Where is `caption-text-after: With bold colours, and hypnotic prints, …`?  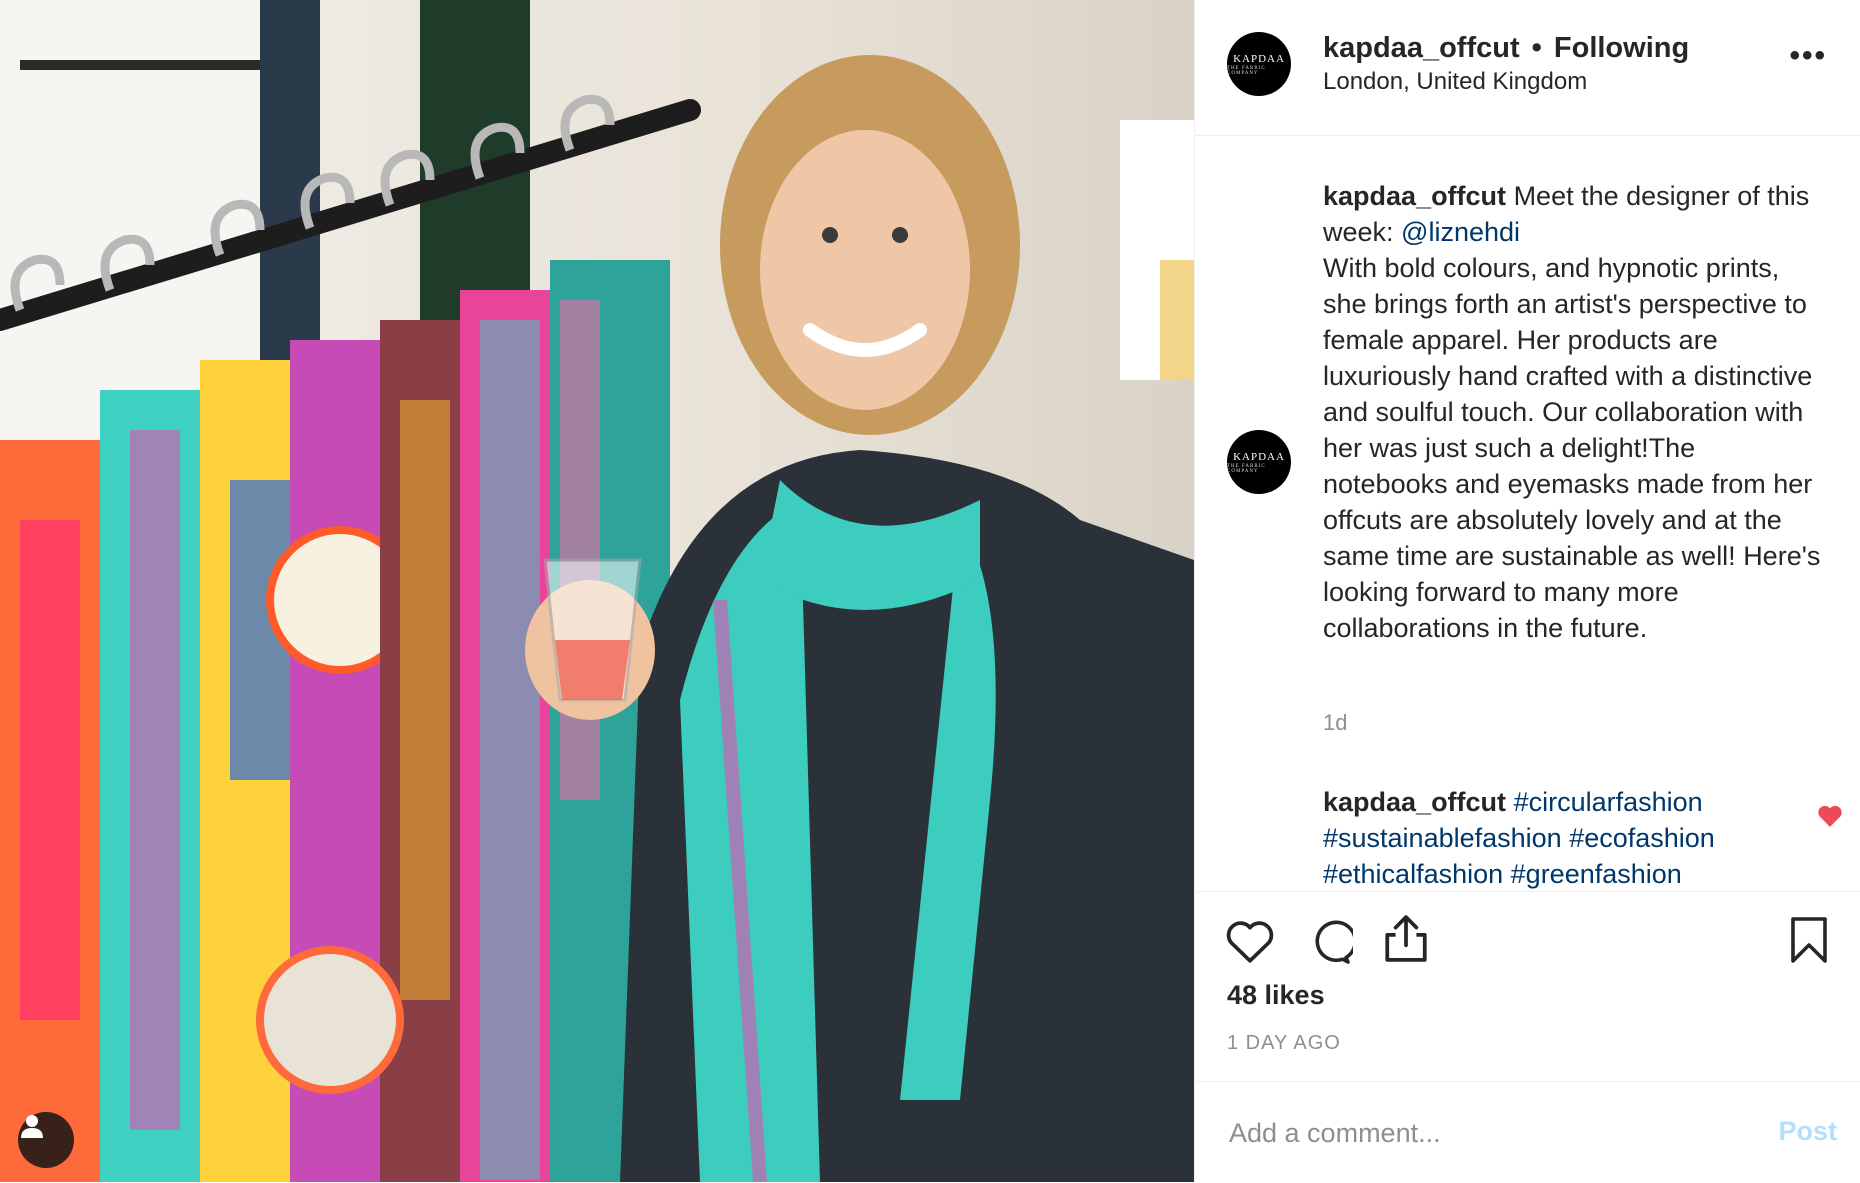 caption-text-after: With bold colours, and hypnotic prints, … is located at coordinates (1572, 448).